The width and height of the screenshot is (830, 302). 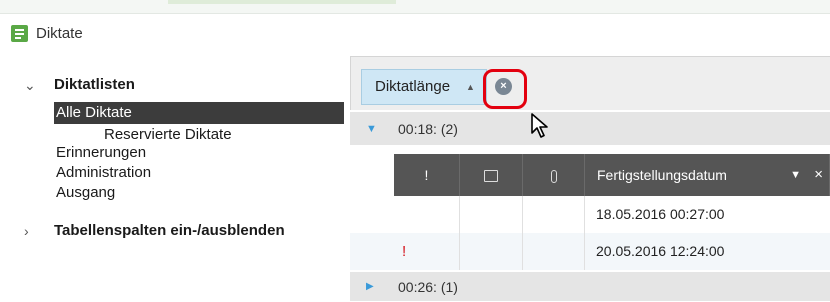 I want to click on expand-right-icon: ▶, so click(x=370, y=287).